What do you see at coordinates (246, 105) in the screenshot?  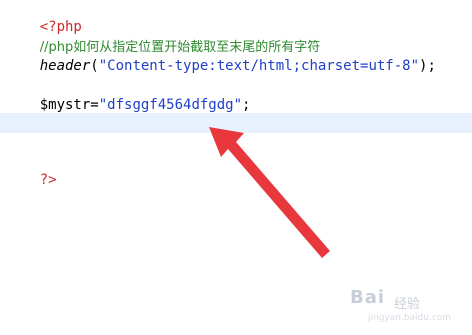 I see `semicolon: ;` at bounding box center [246, 105].